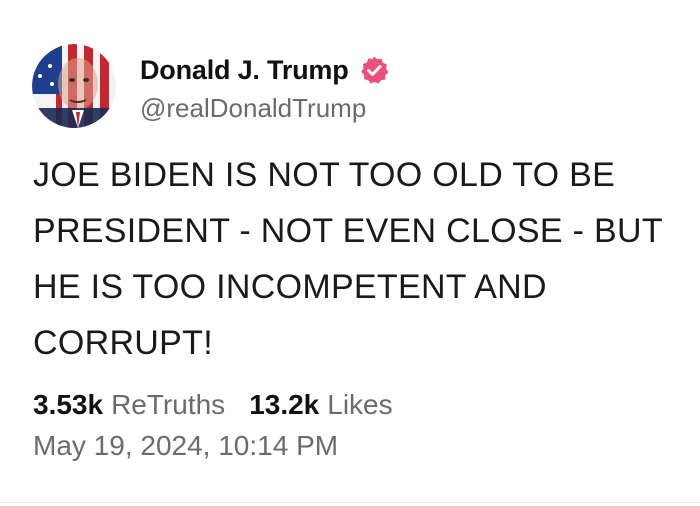  Describe the element at coordinates (350, 502) in the screenshot. I see `bottom-divider` at that location.